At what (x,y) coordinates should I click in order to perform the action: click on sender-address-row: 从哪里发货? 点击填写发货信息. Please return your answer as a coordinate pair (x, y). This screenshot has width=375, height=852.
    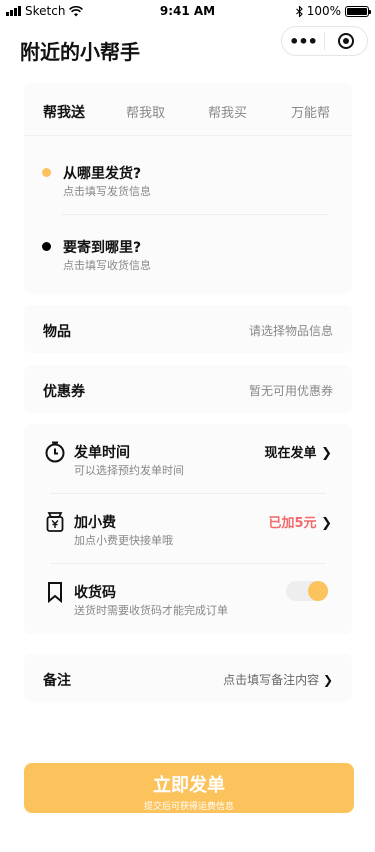
    Looking at the image, I should click on (185, 181).